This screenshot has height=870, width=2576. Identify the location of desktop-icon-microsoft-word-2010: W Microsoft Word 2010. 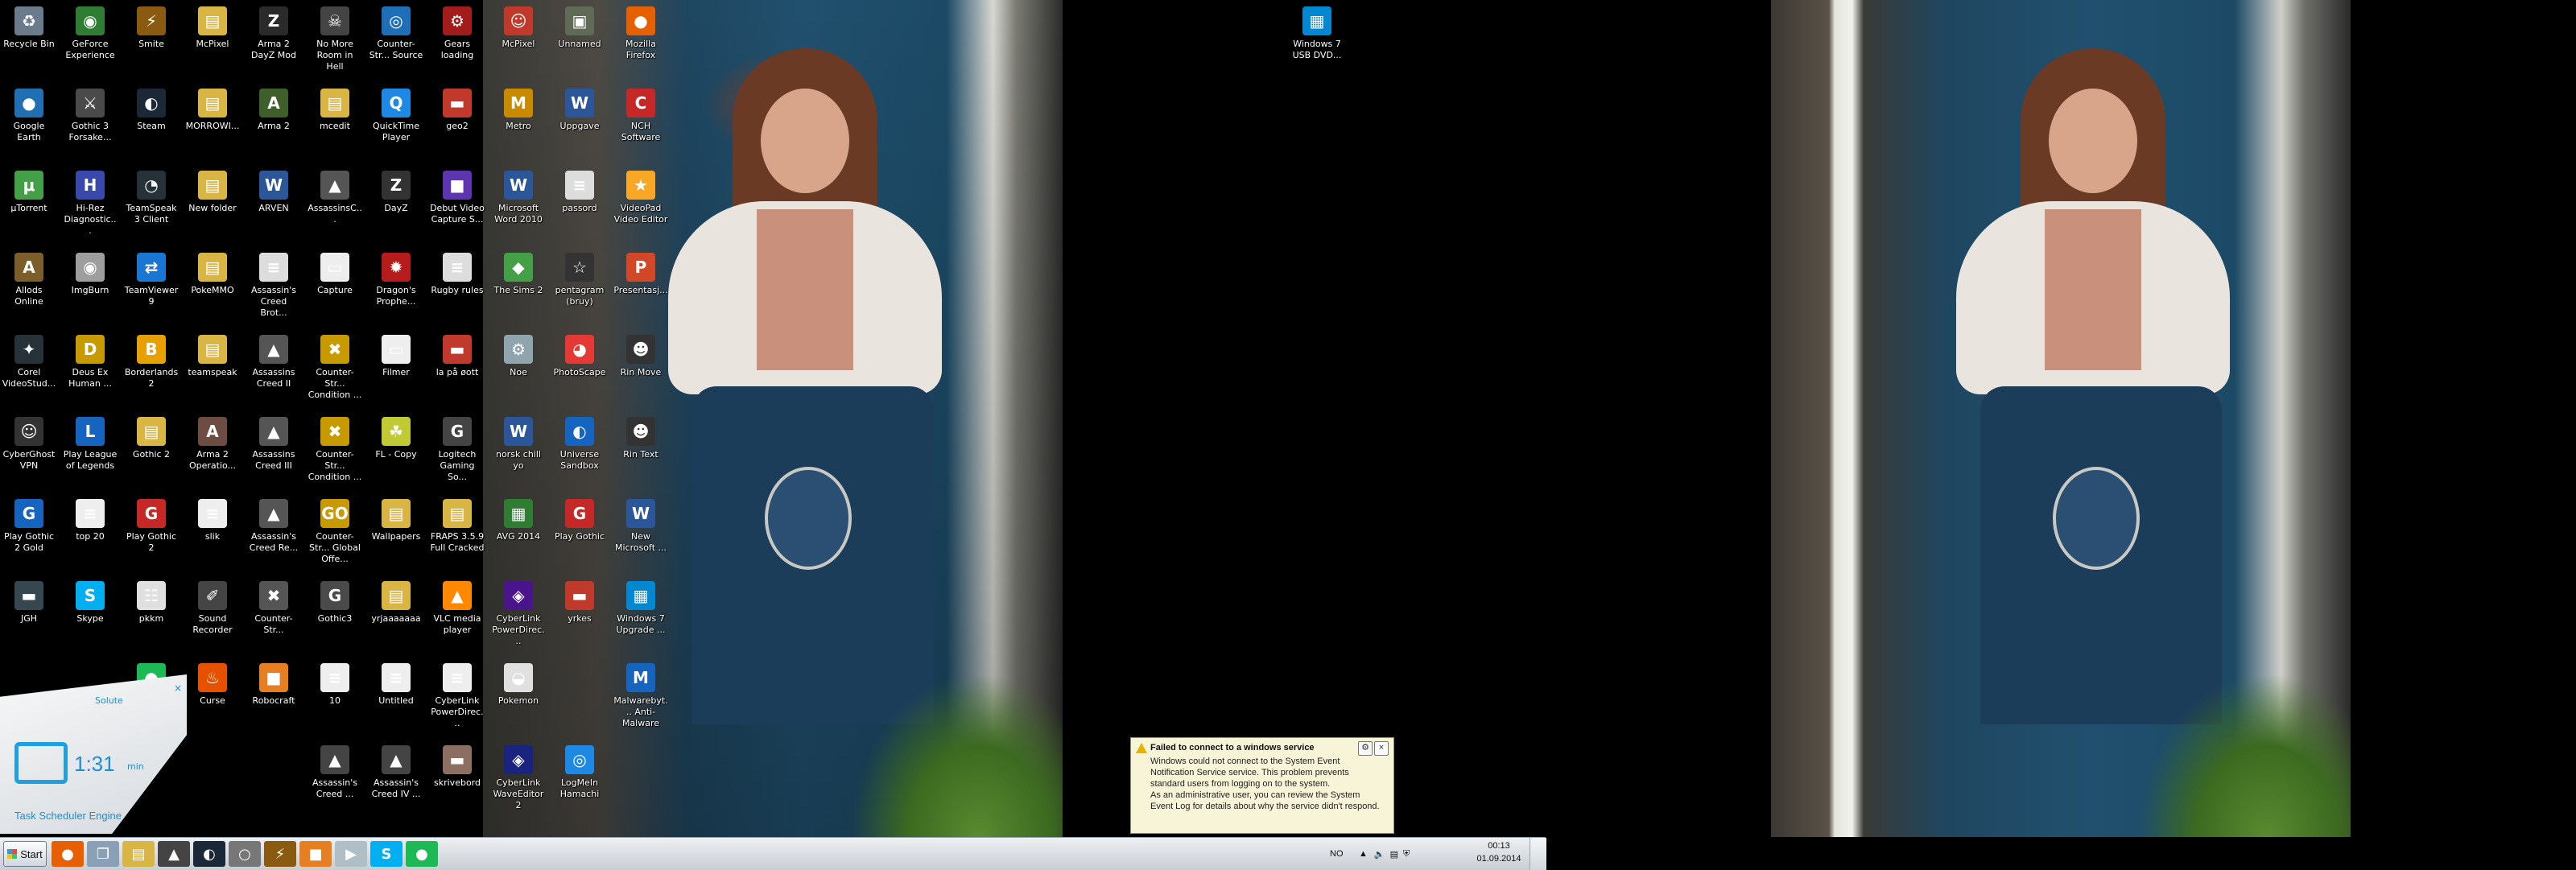
(518, 205).